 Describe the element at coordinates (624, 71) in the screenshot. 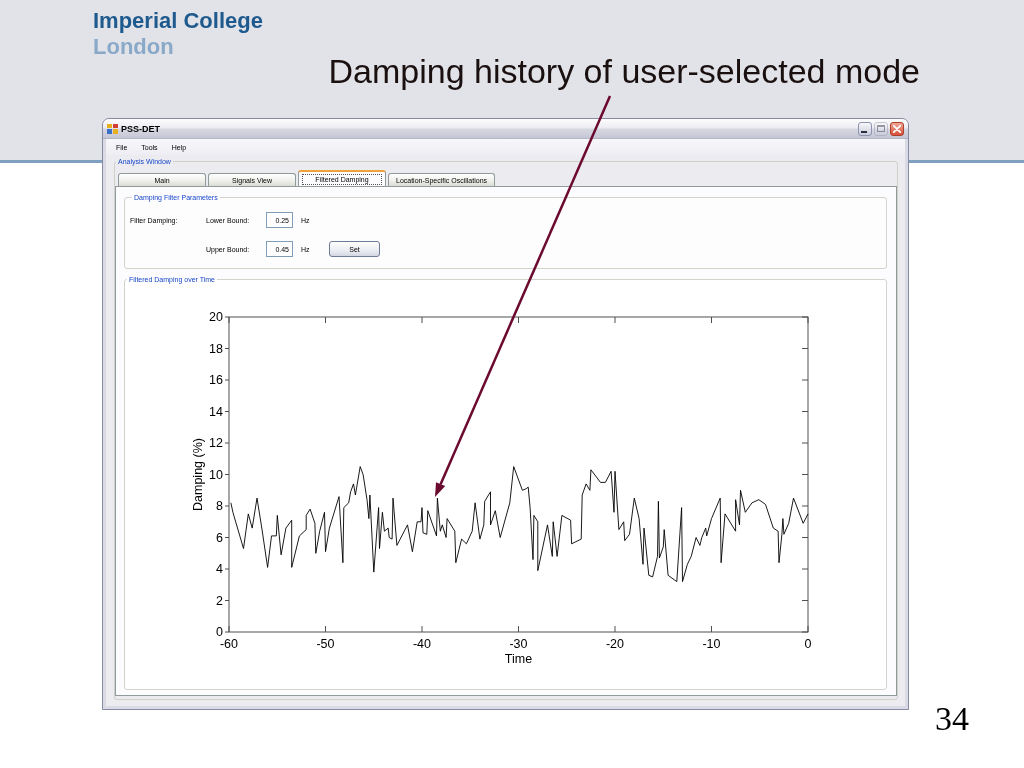

I see `slide-title: Damping history of user-selected mode` at that location.